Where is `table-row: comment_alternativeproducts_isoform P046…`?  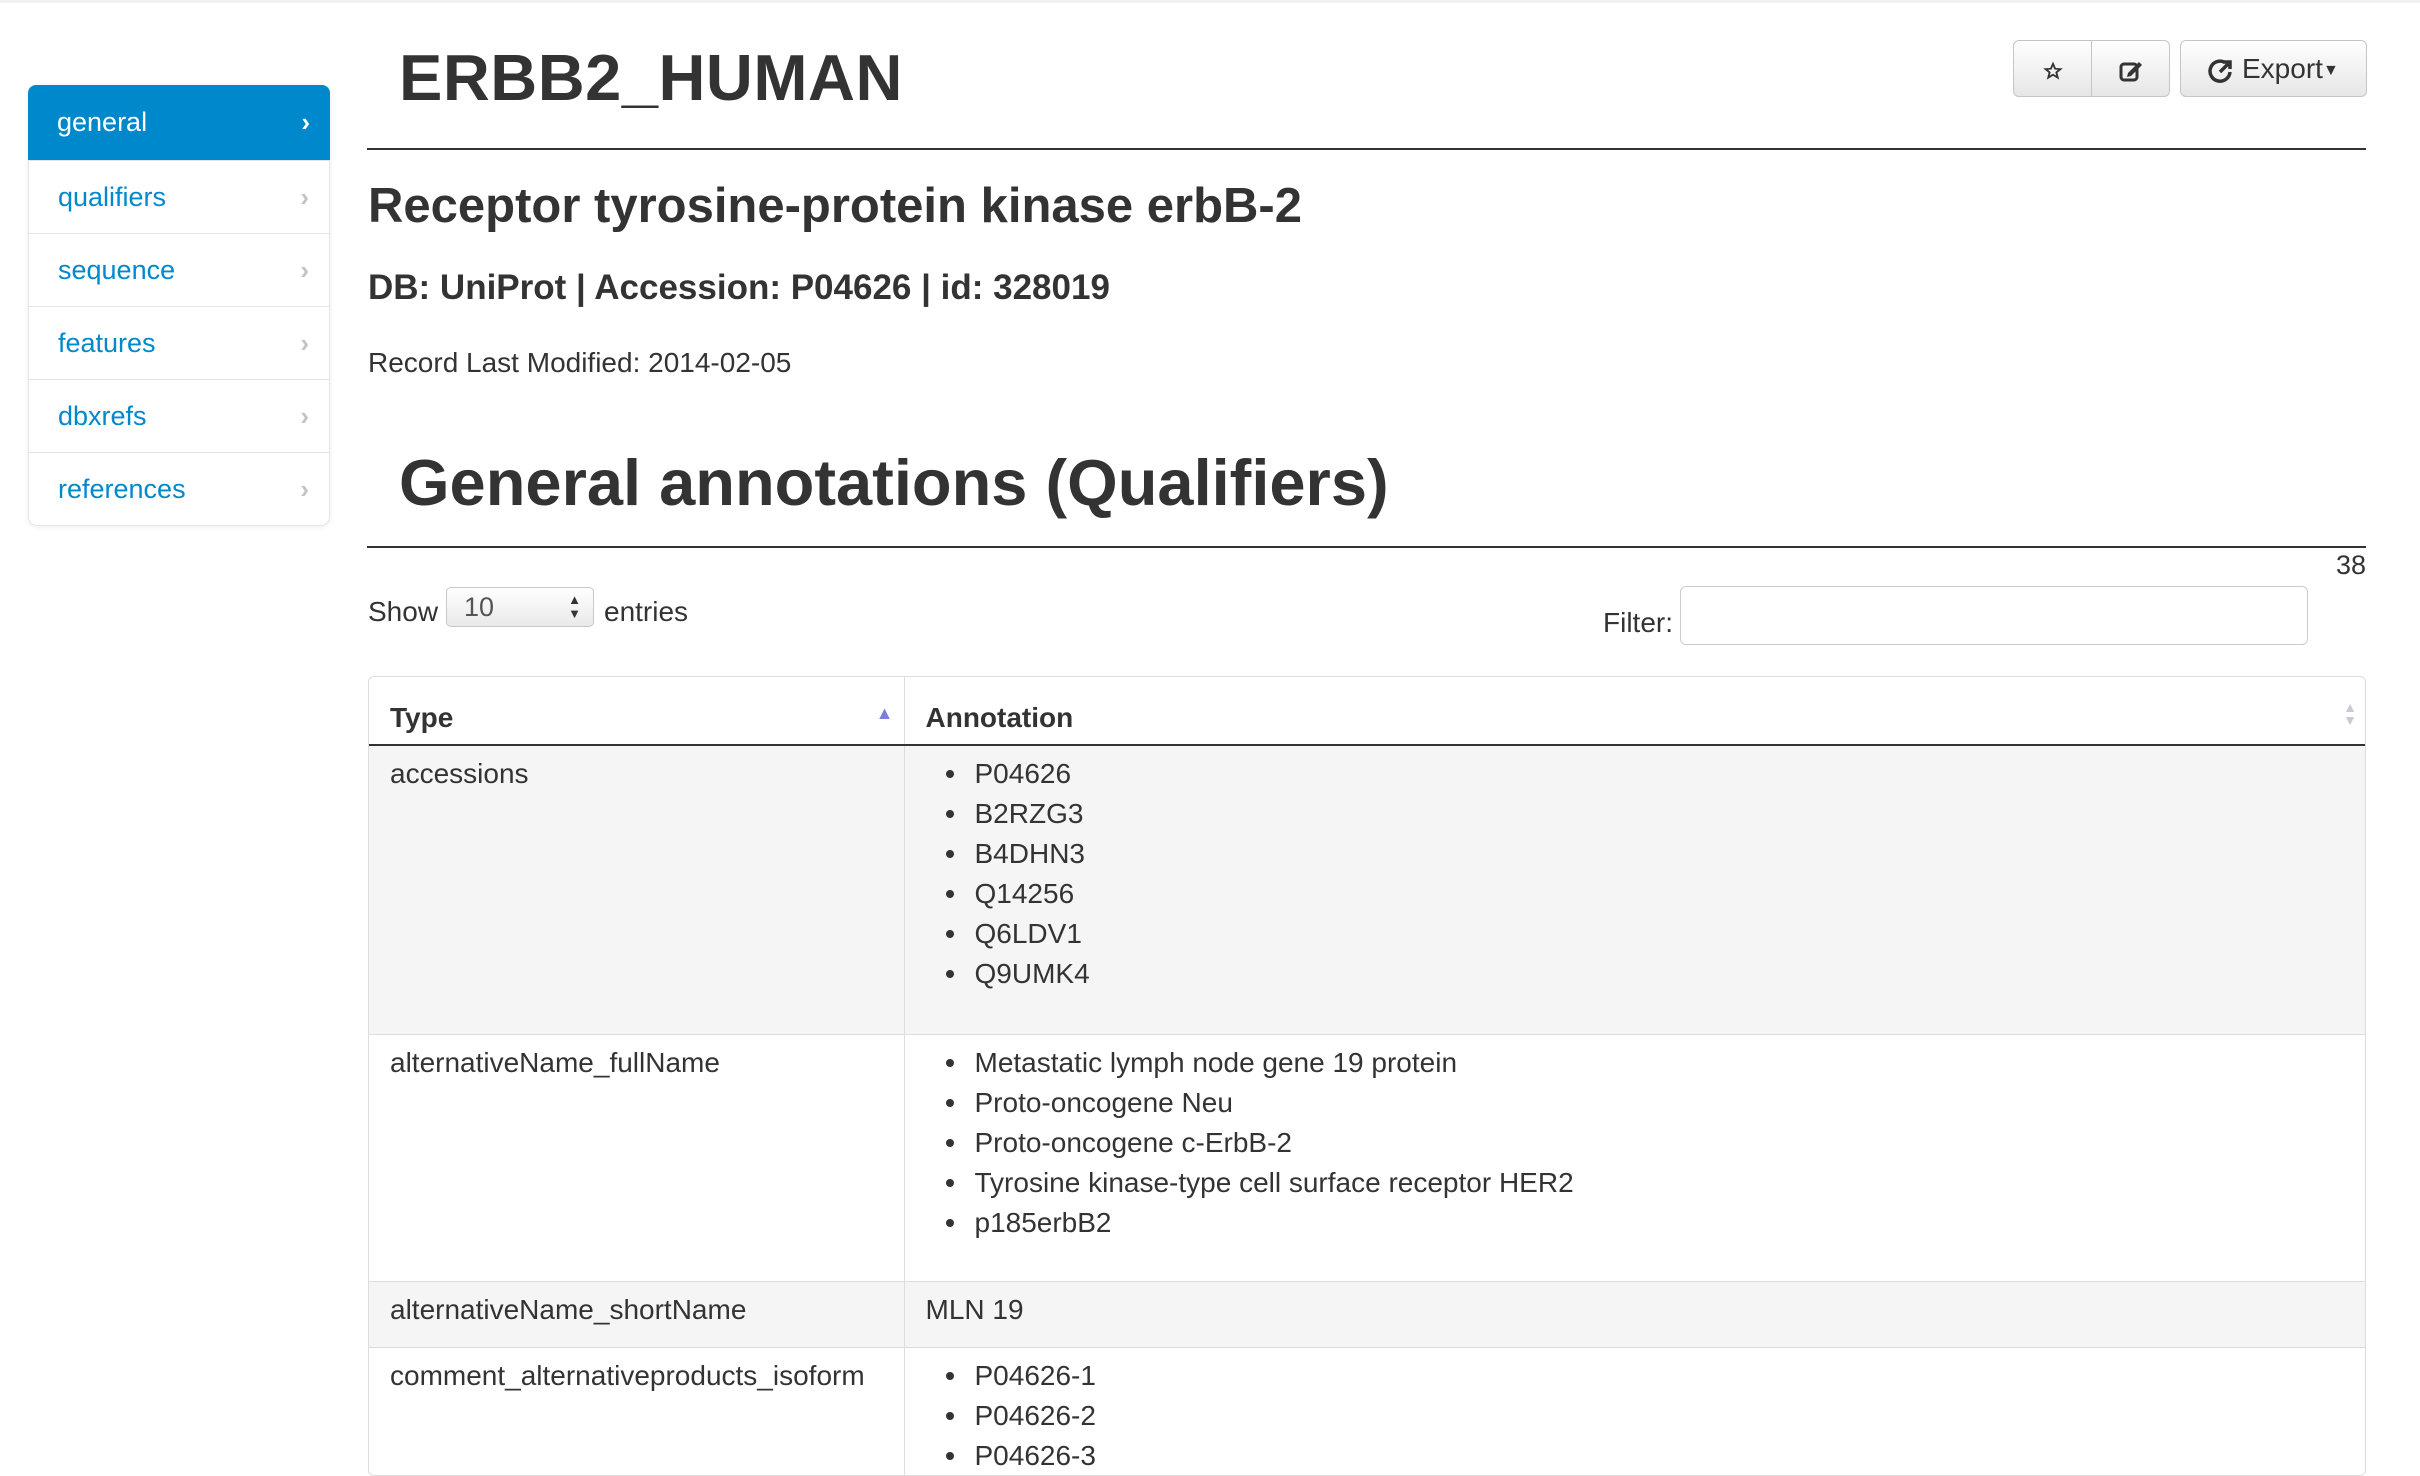 table-row: comment_alternativeproducts_isoform P046… is located at coordinates (1367, 1412).